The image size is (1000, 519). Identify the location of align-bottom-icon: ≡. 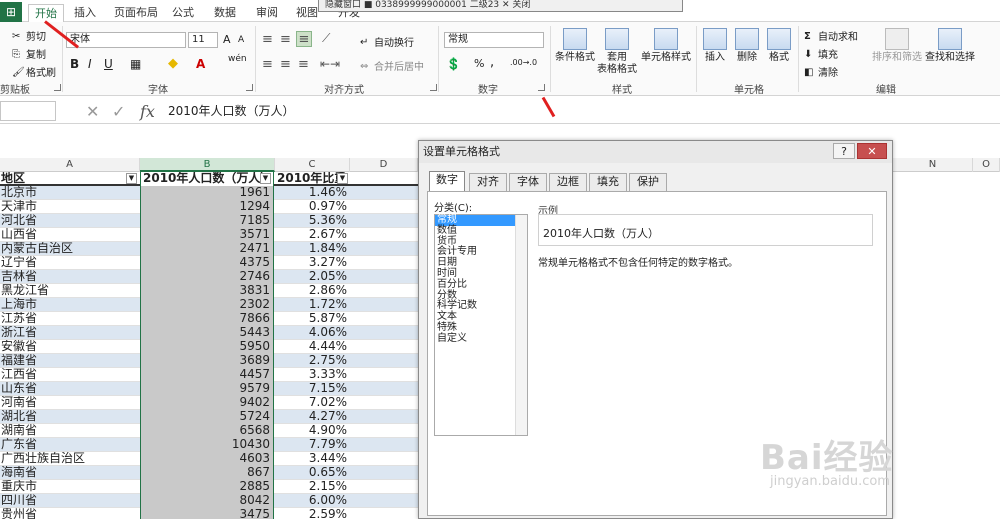
(304, 39).